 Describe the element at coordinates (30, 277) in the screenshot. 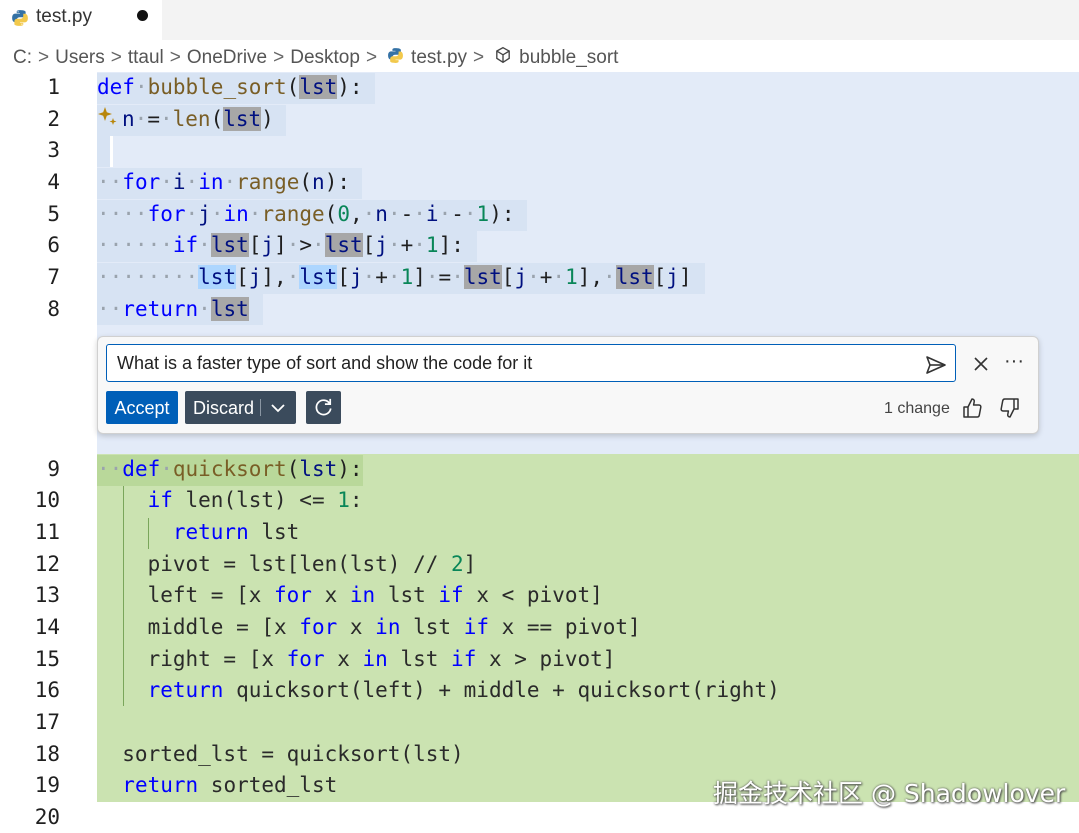

I see `line-number: 7` at that location.